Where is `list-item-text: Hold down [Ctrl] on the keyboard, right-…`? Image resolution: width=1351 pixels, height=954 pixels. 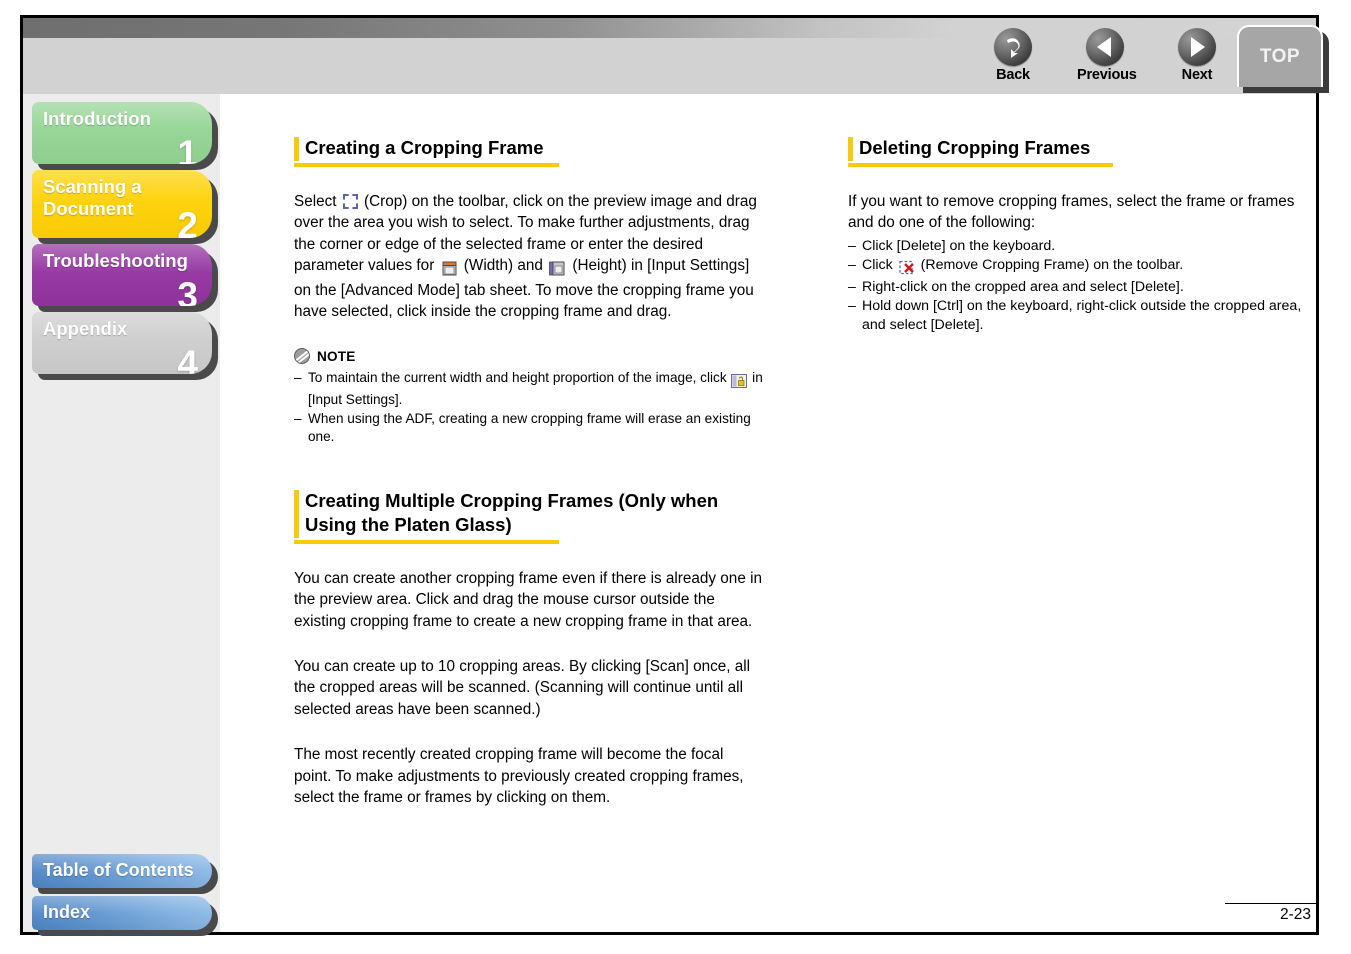 list-item-text: Hold down [Ctrl] on the keyboard, right-… is located at coordinates (1082, 315).